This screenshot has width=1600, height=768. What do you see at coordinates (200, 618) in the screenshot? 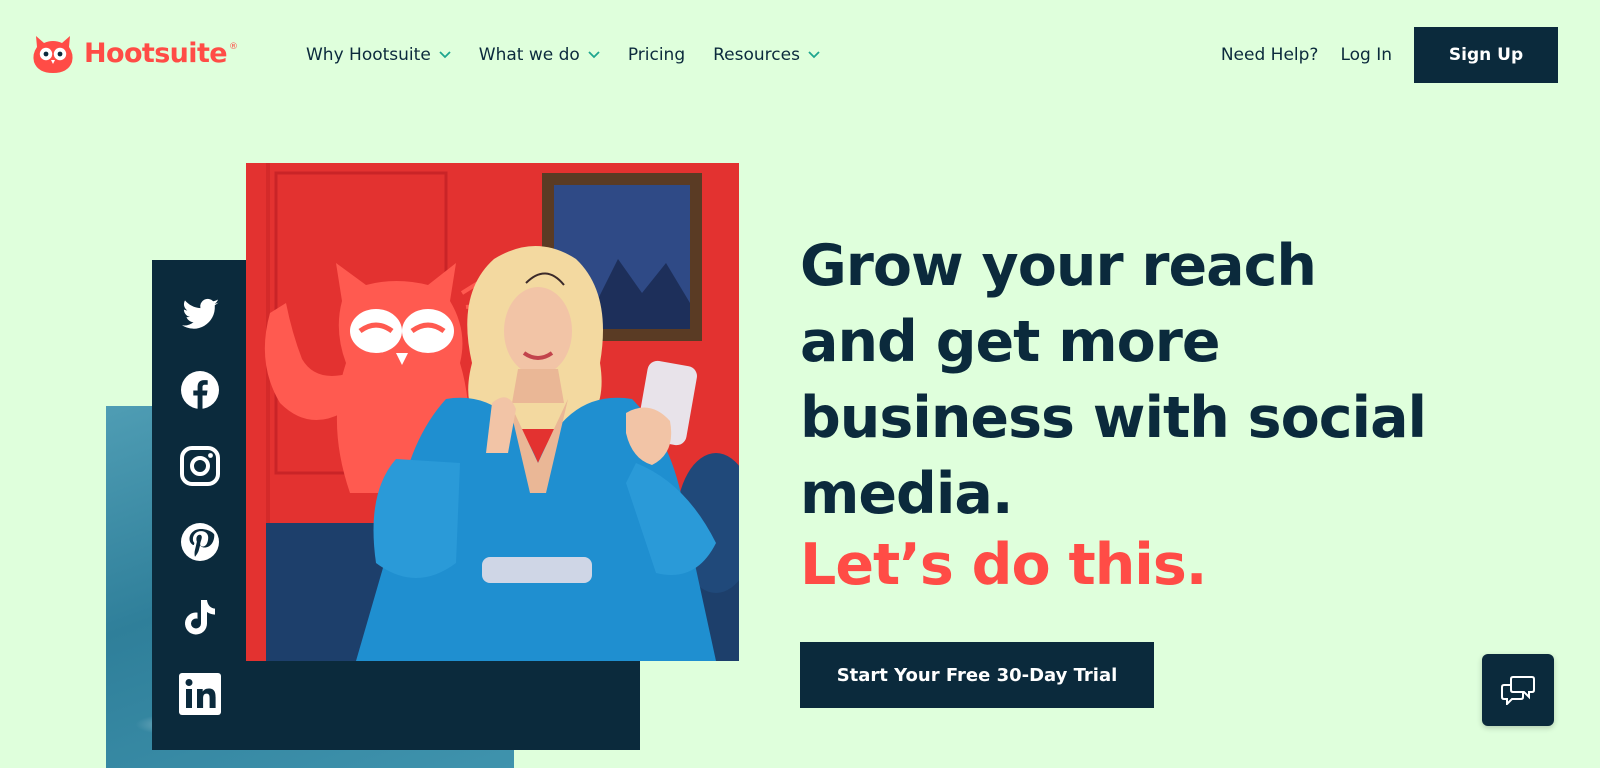
I see `tiktok-icon` at bounding box center [200, 618].